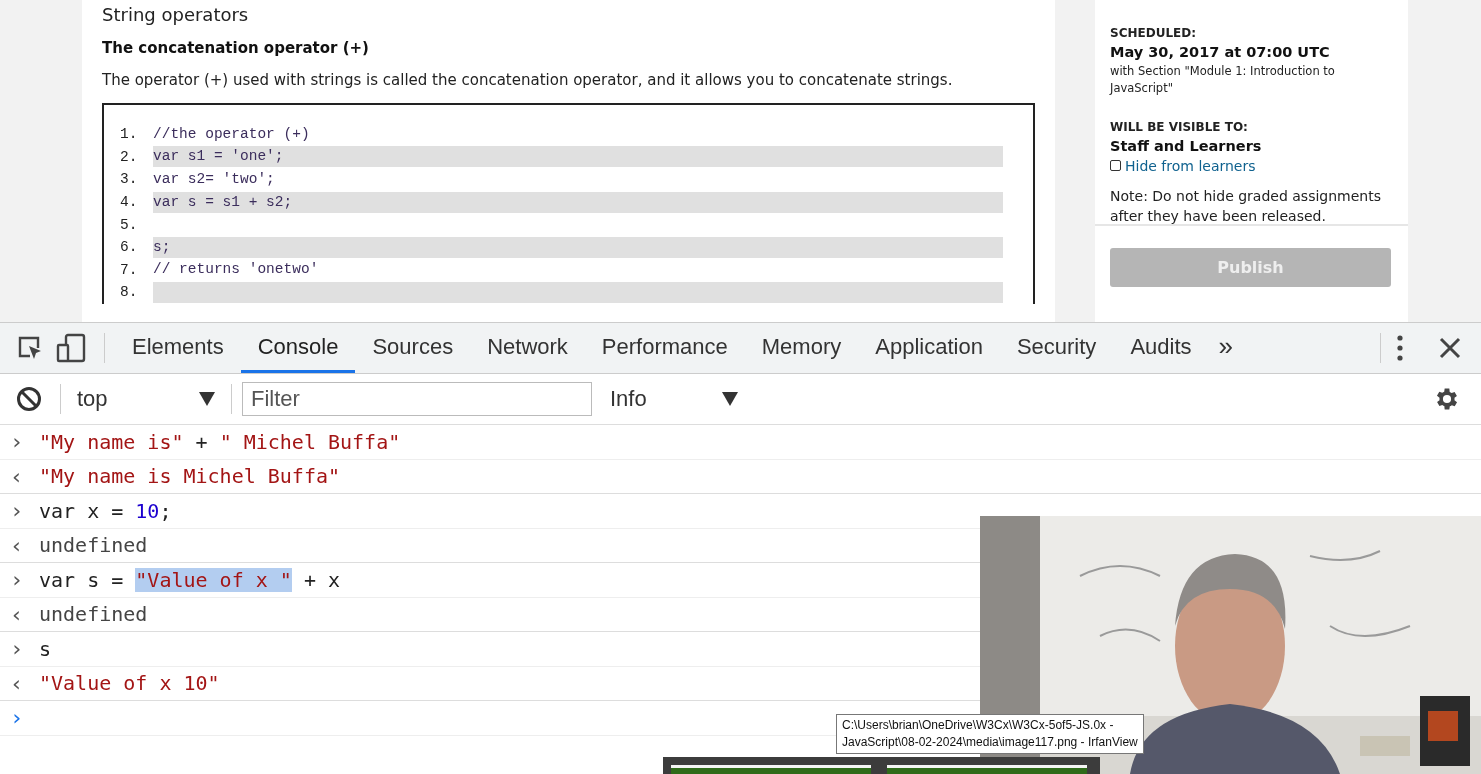 The width and height of the screenshot is (1481, 774). Describe the element at coordinates (129, 247) in the screenshot. I see `line-number: 6.` at that location.